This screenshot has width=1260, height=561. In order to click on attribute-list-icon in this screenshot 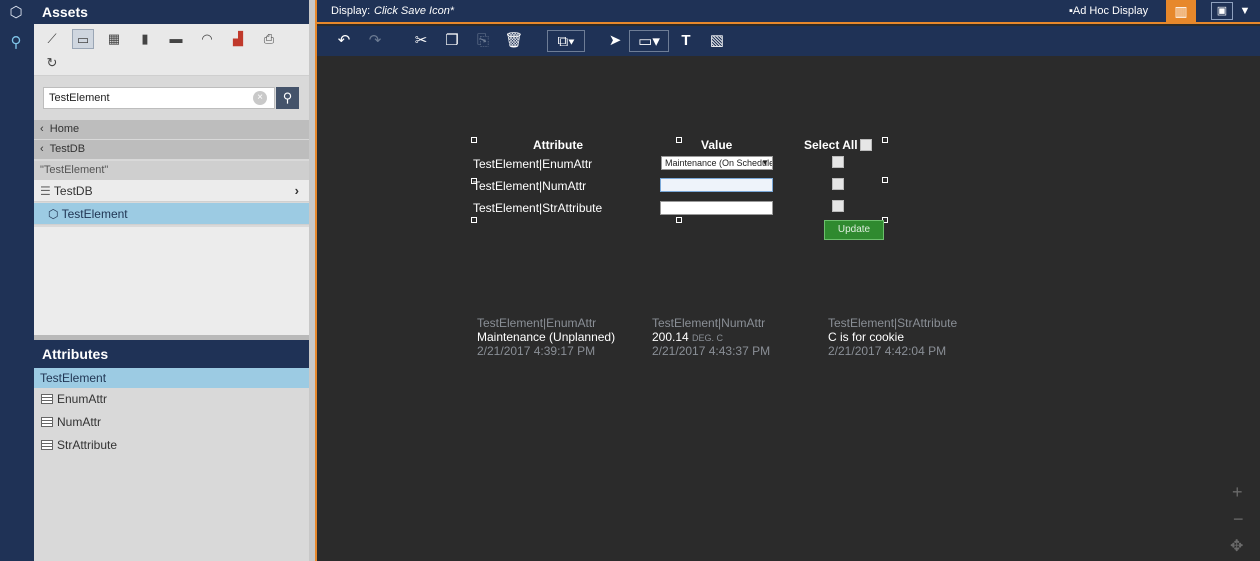, I will do `click(47, 422)`.